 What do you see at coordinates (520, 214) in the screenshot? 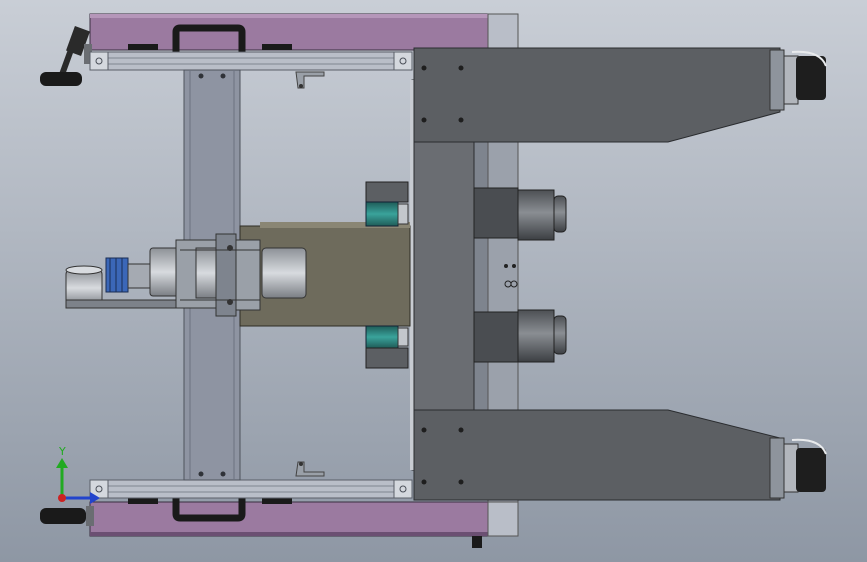
I see `motor-upper` at bounding box center [520, 214].